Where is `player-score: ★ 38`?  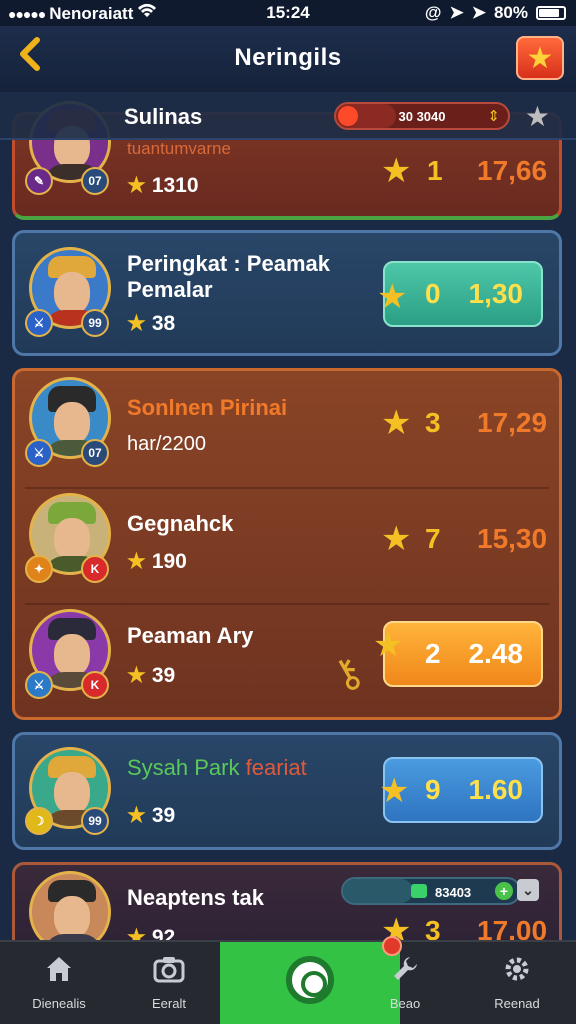
player-score: ★ 38 is located at coordinates (151, 323).